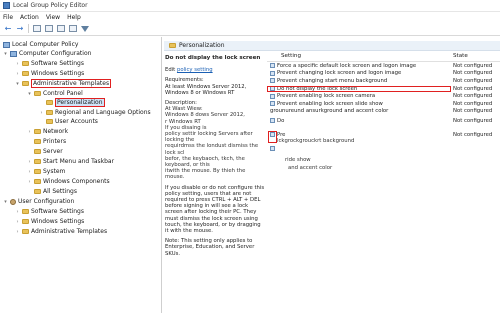 Image resolution: width=500 pixels, height=313 pixels. Describe the element at coordinates (71, 161) in the screenshot. I see `tree-item-start-menu: › Start Menu and Taskbar` at that location.